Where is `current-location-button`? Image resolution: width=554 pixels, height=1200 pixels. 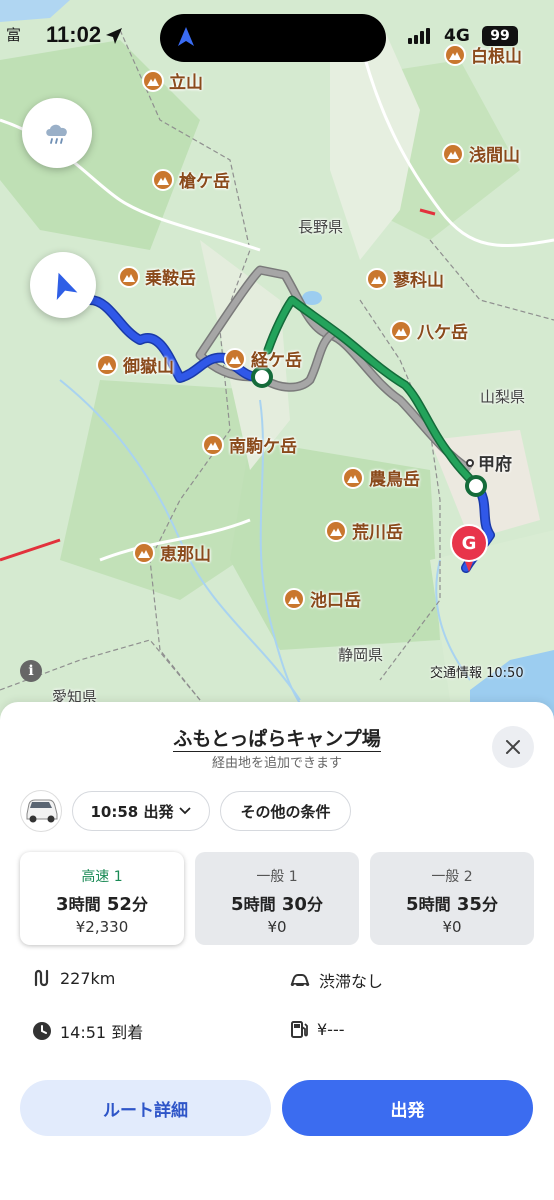
current-location-button is located at coordinates (63, 285).